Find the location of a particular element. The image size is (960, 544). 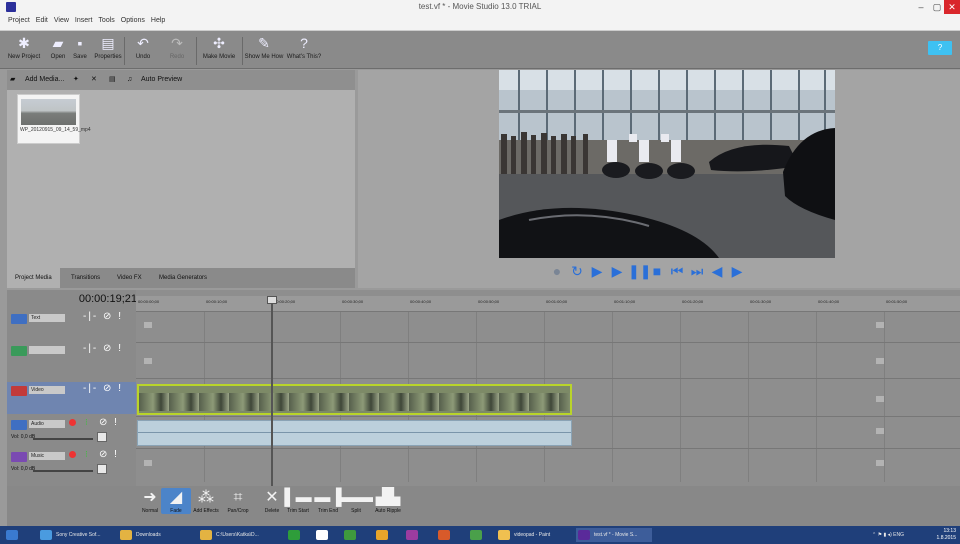

auto-ripple-button: ▟▙ Auto Ripple is located at coordinates (388, 501).